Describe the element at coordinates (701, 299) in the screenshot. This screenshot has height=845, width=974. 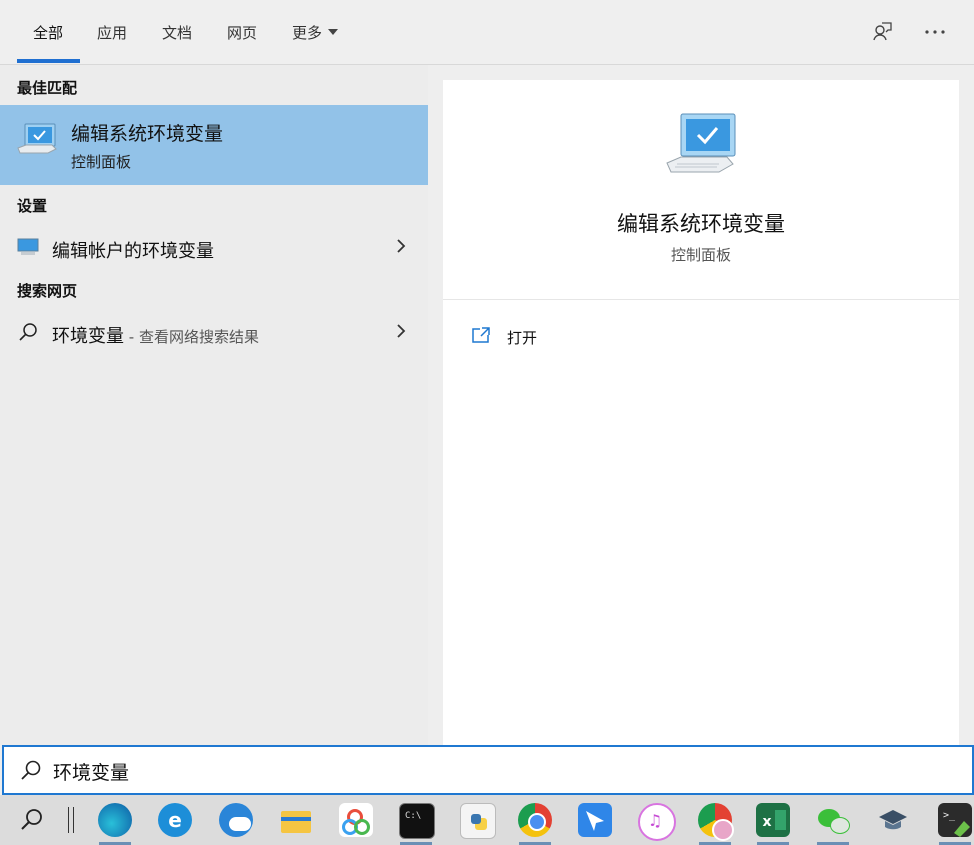
I see `divider` at that location.